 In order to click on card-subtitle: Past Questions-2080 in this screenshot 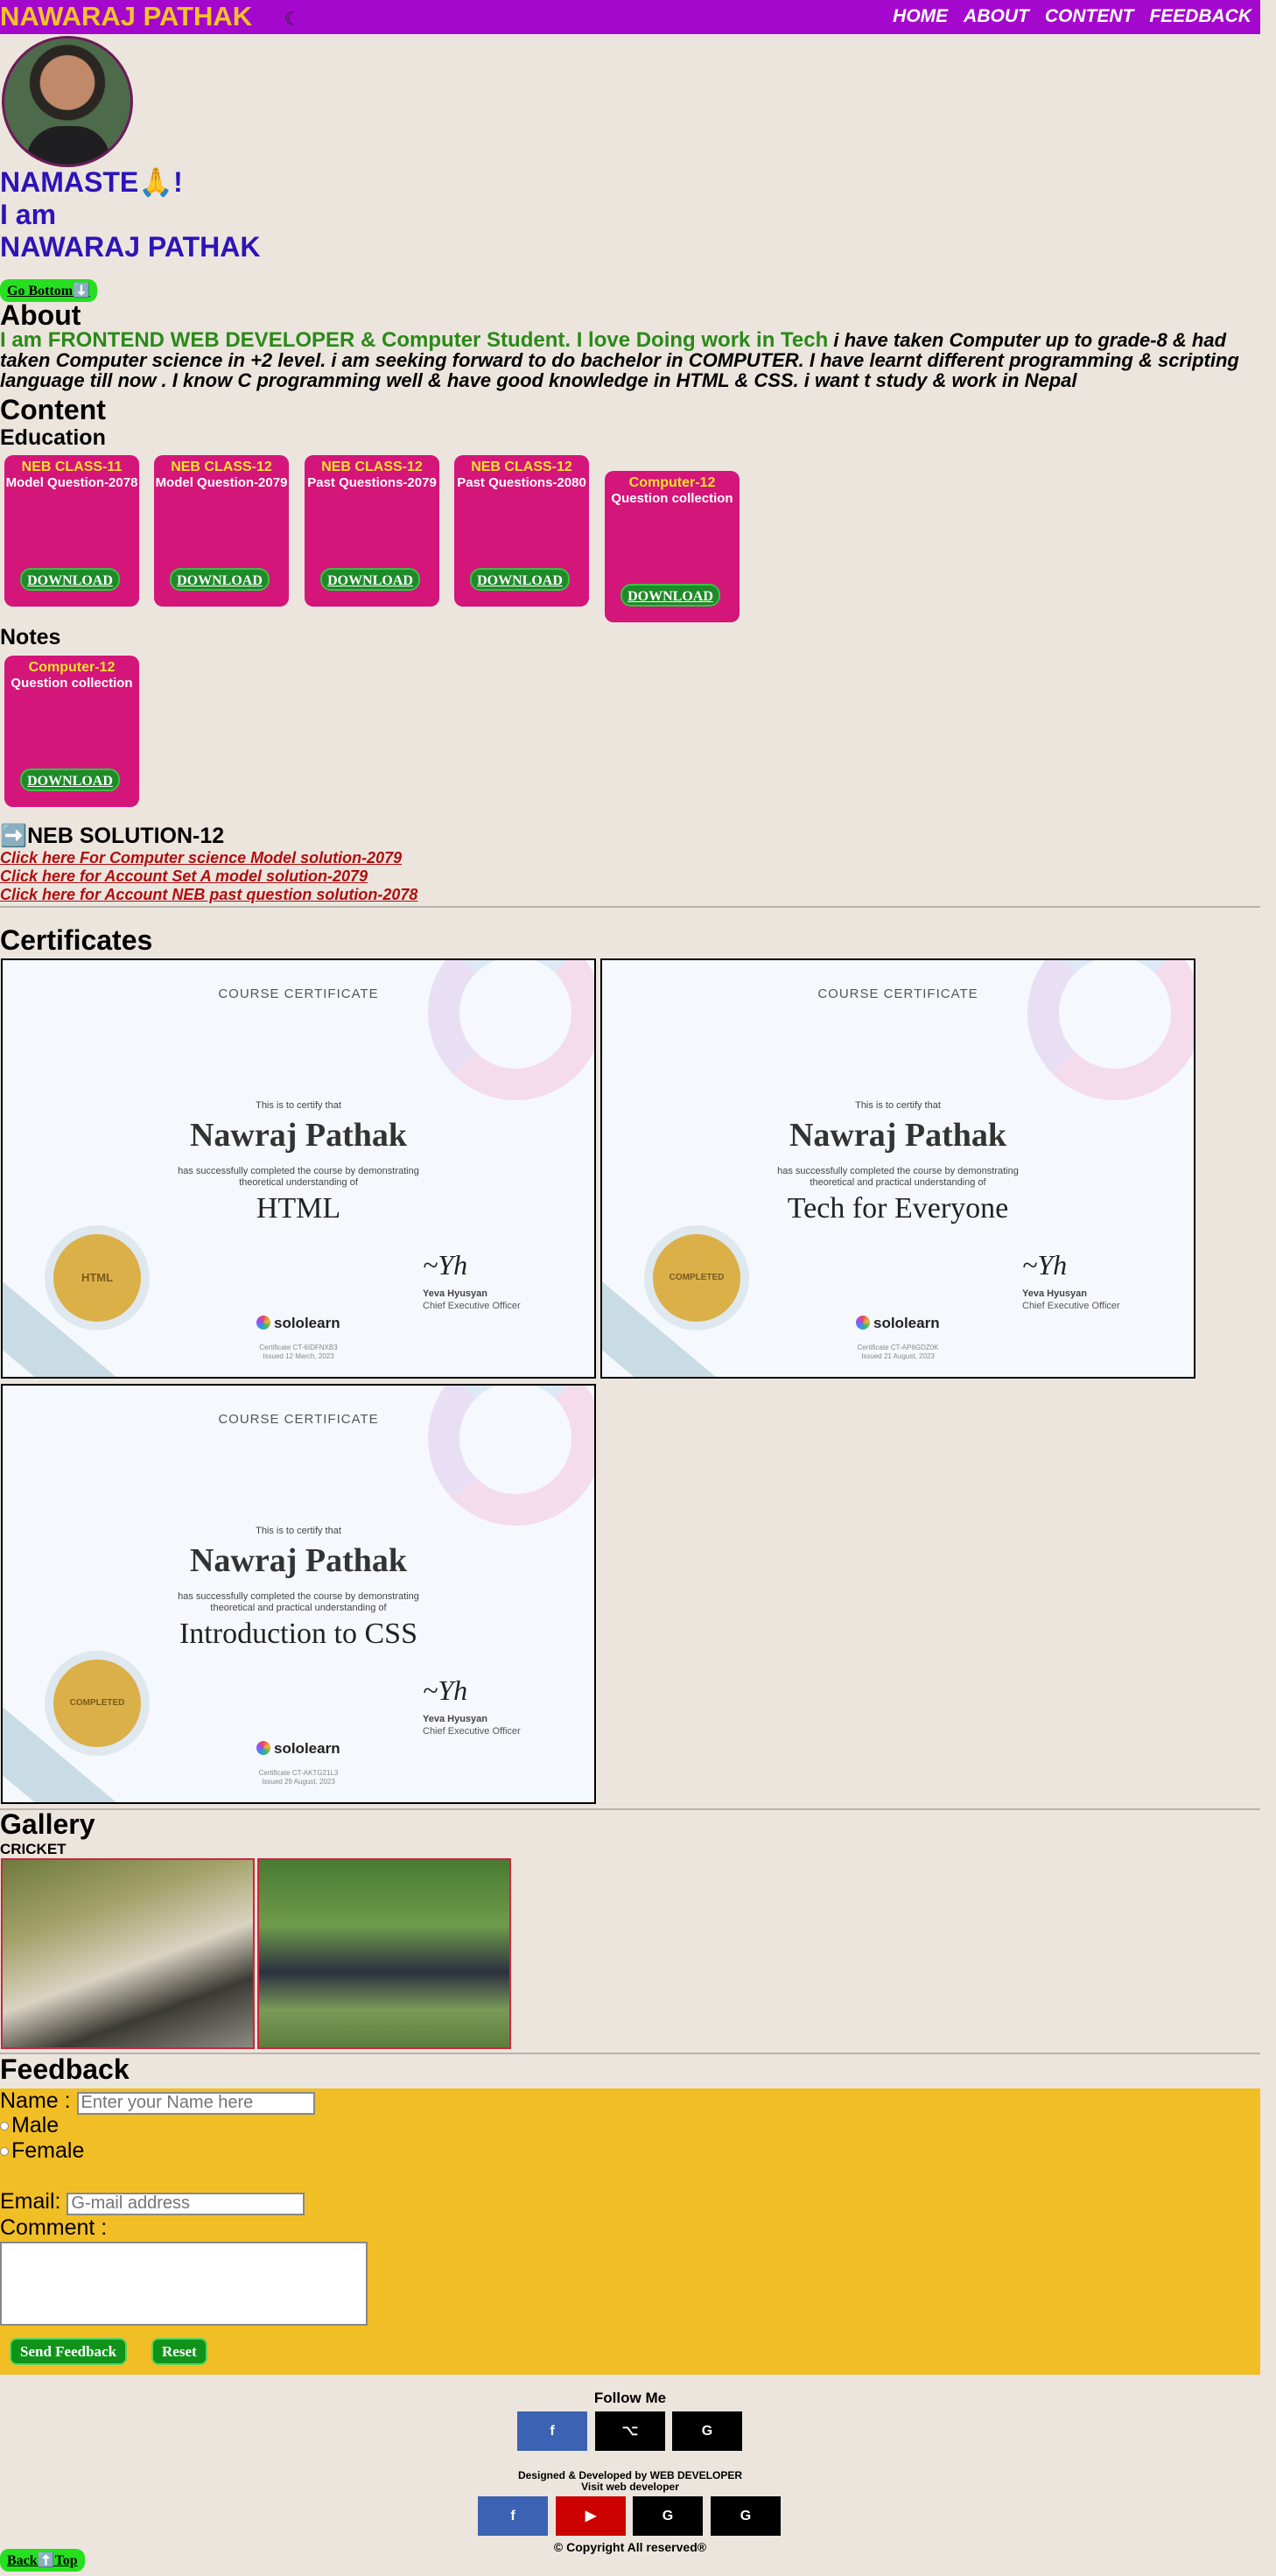, I will do `click(521, 482)`.